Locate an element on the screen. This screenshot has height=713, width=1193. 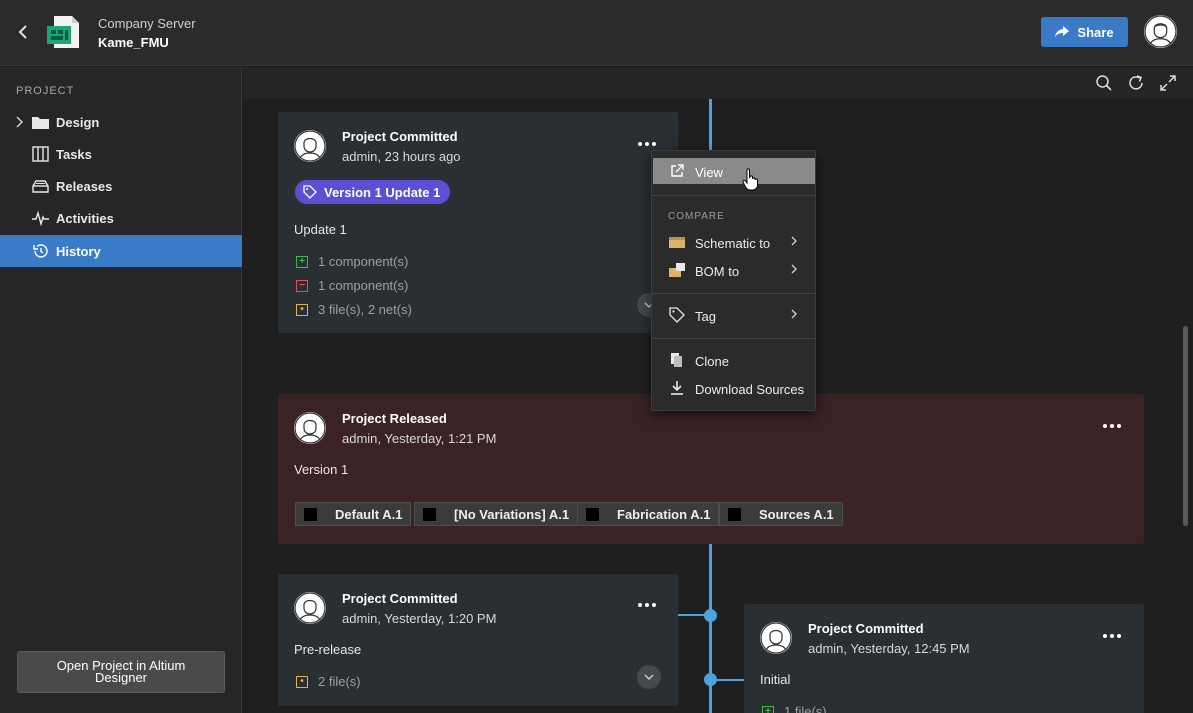
chip-label: Fabrication A.1 is located at coordinates (664, 514).